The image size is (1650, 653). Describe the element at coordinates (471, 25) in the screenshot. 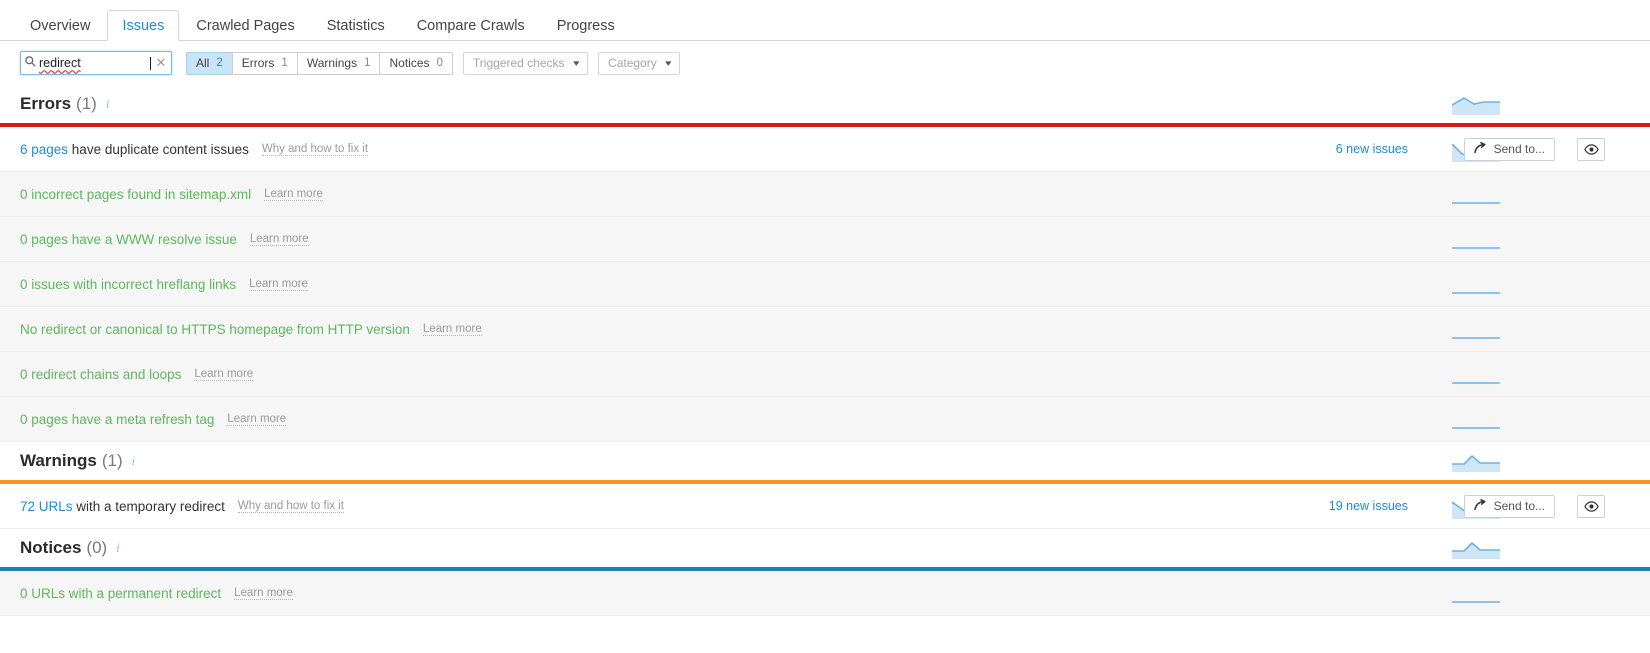

I see `tab-compare-crawls: Compare Crawls` at that location.